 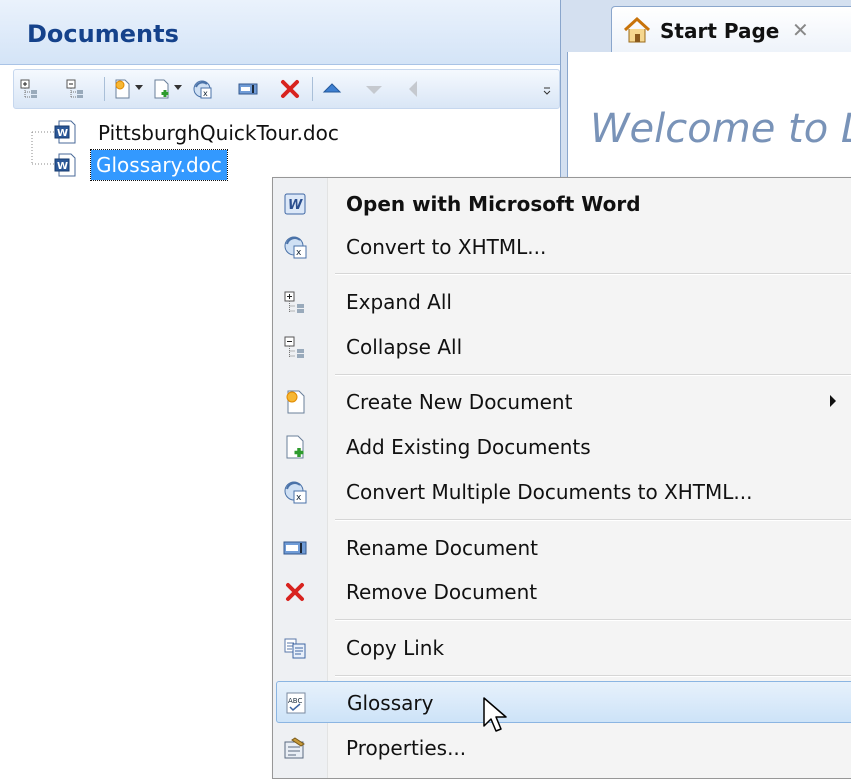 What do you see at coordinates (547, 91) in the screenshot?
I see `toolbar-overflow-icon` at bounding box center [547, 91].